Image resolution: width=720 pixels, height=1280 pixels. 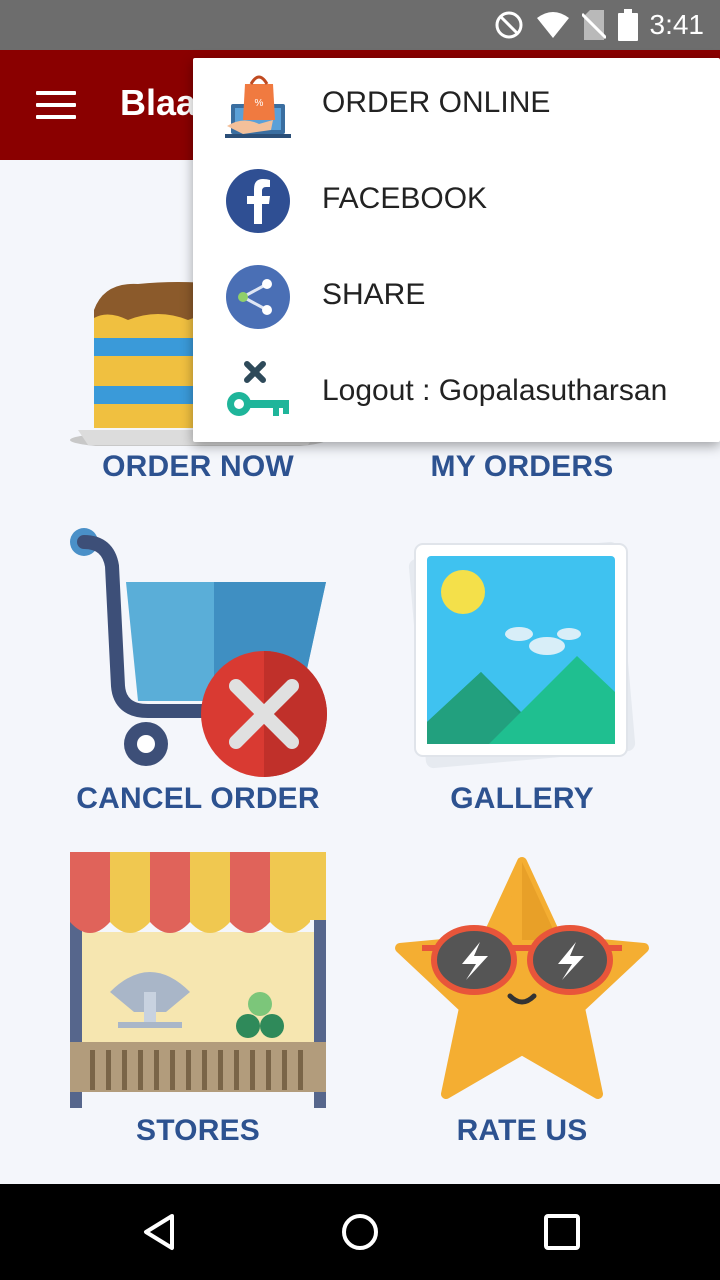 I want to click on cancel-order-tile: CANCEL ORDER, so click(x=198, y=670).